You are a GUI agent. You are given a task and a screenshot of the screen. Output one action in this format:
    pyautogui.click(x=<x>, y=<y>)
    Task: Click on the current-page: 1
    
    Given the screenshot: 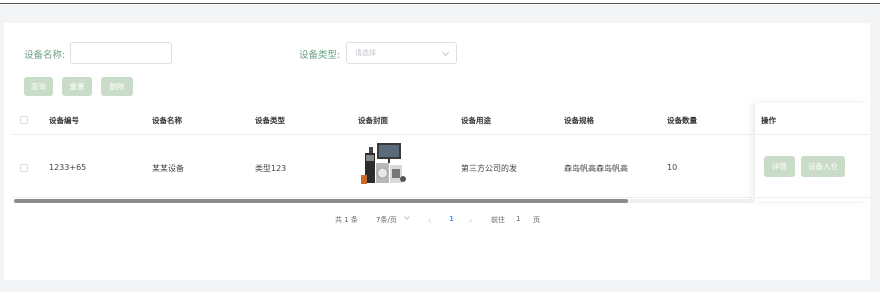 What is the action you would take?
    pyautogui.click(x=451, y=219)
    